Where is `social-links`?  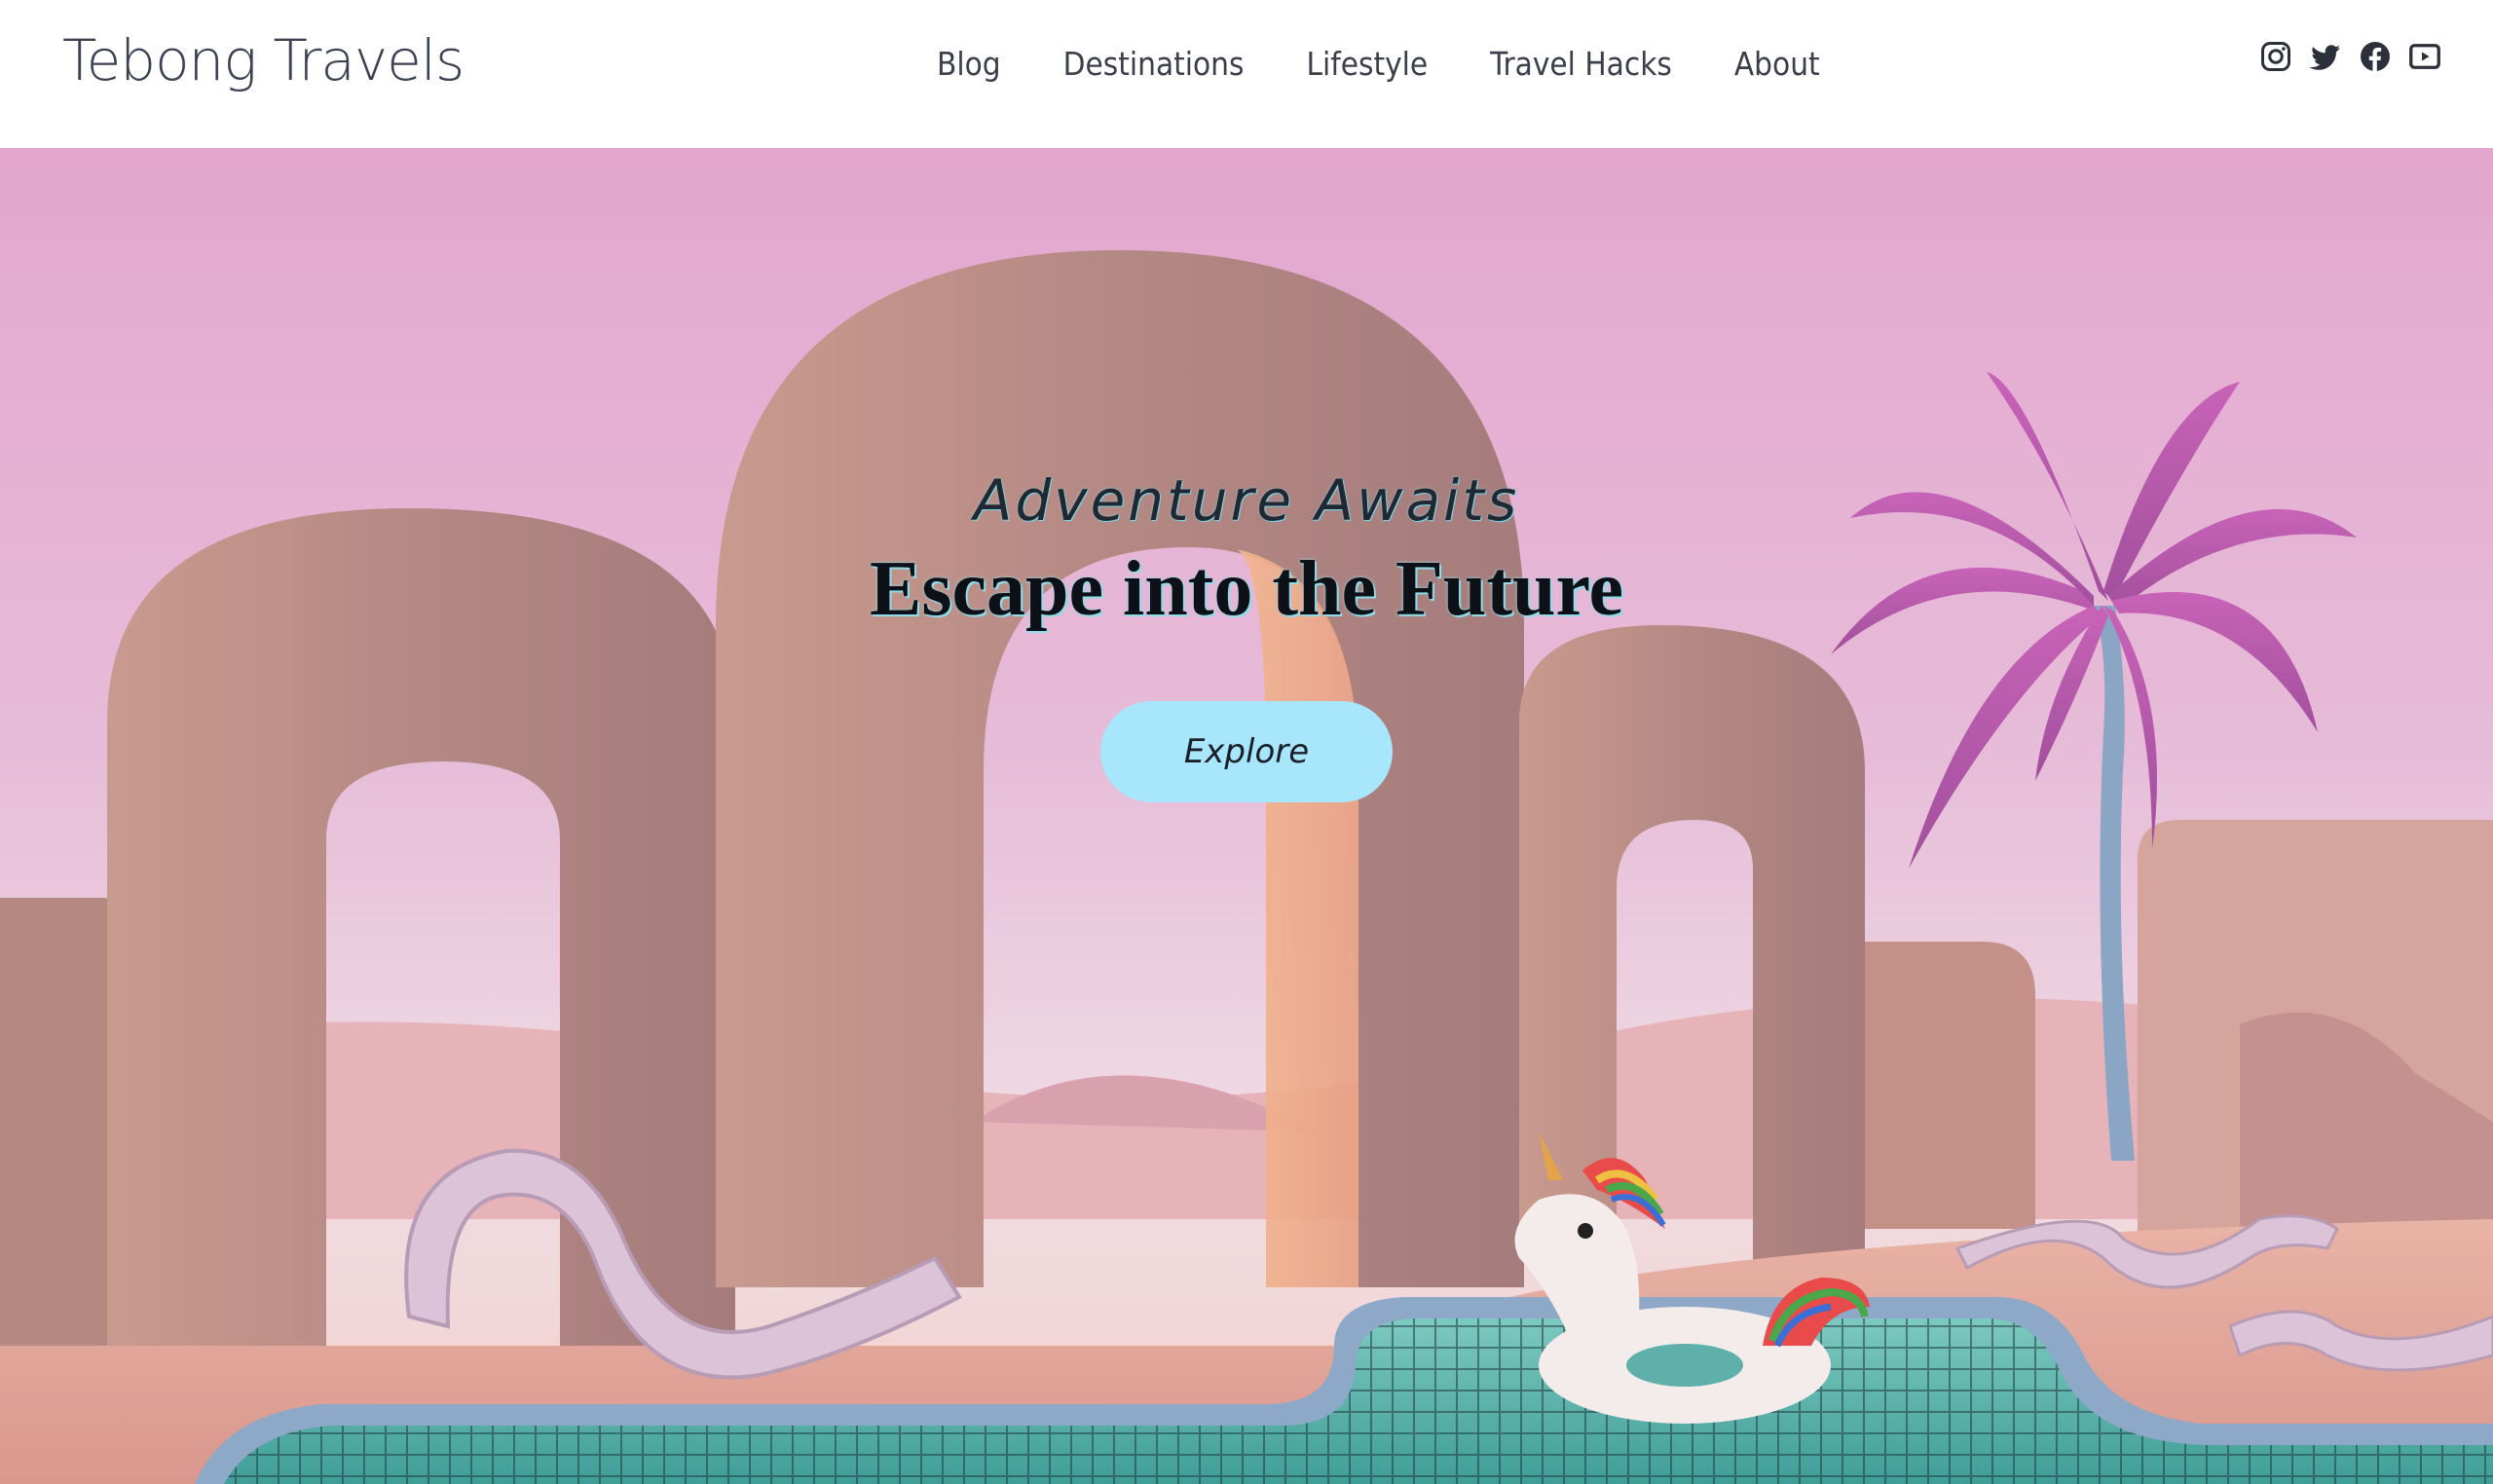 social-links is located at coordinates (2343, 56).